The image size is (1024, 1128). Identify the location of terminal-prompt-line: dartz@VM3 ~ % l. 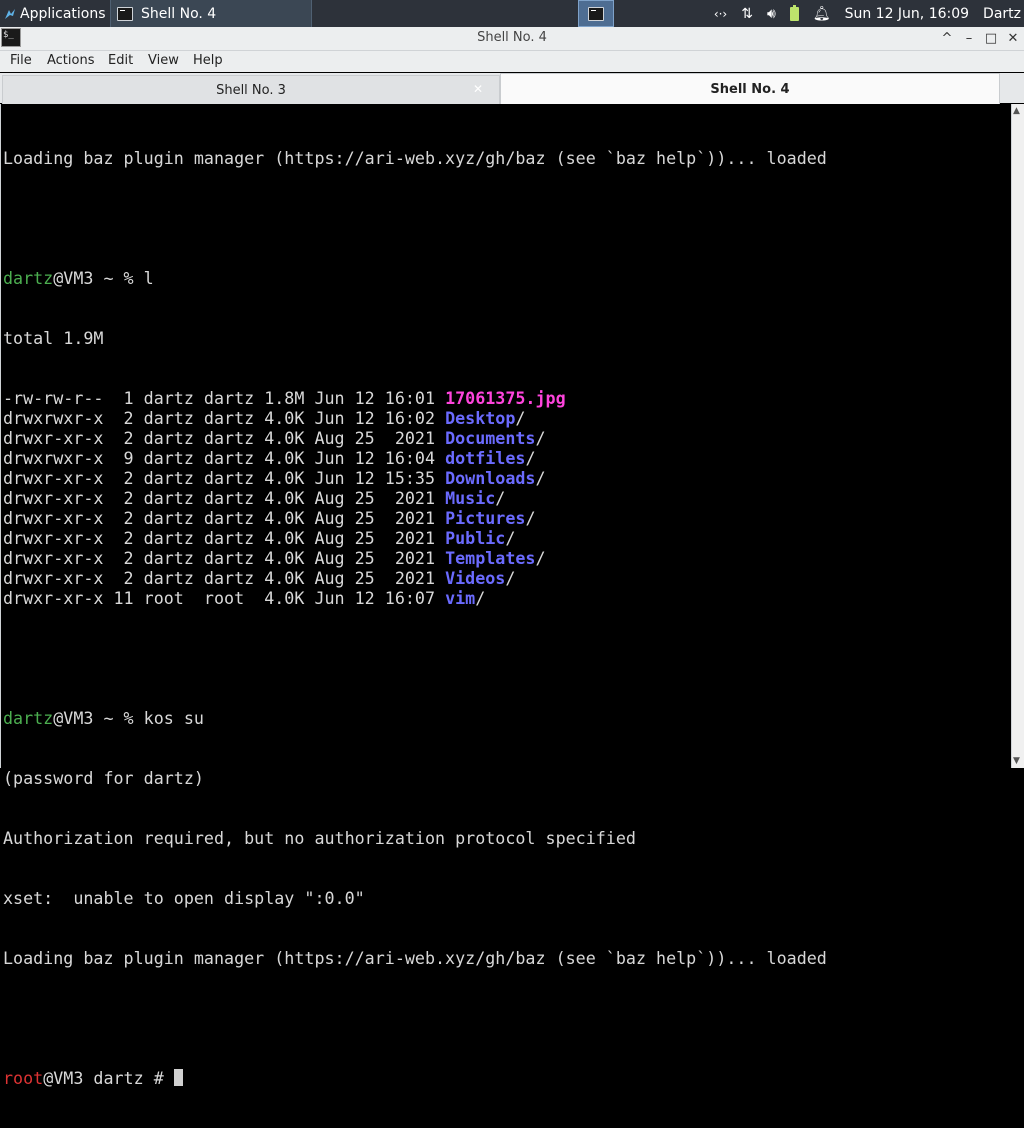
(415, 278).